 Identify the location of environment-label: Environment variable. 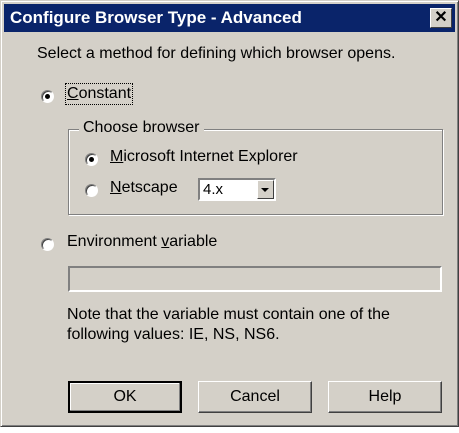
(142, 242).